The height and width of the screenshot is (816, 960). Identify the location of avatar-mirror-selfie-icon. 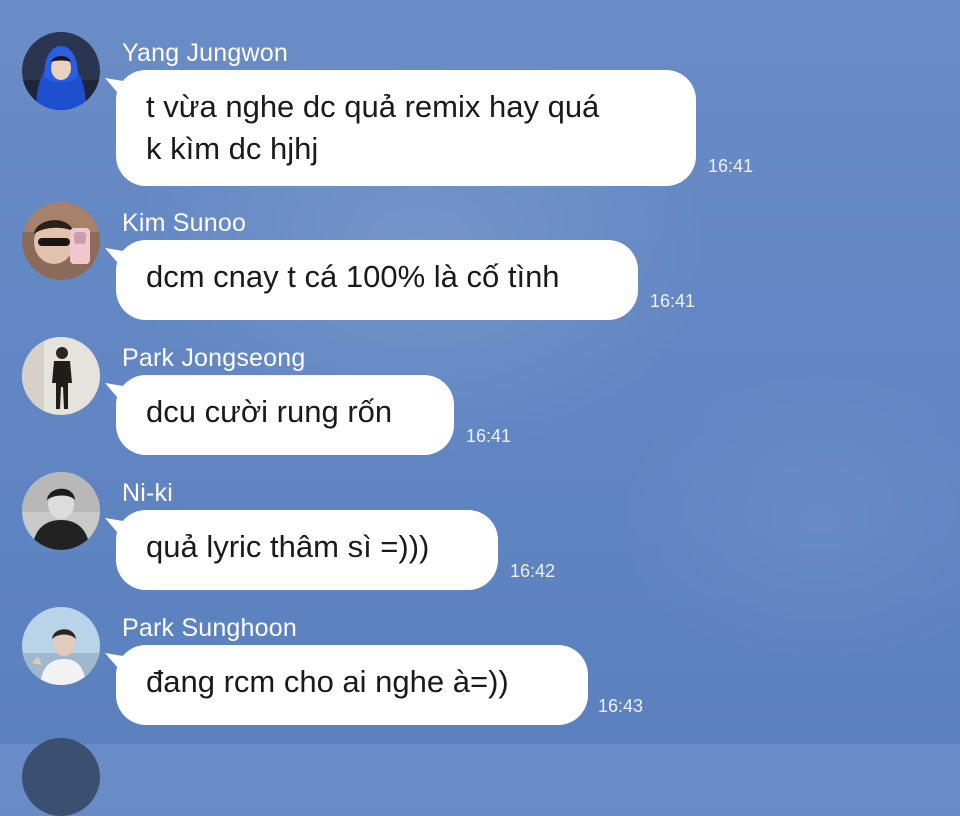
(61, 241).